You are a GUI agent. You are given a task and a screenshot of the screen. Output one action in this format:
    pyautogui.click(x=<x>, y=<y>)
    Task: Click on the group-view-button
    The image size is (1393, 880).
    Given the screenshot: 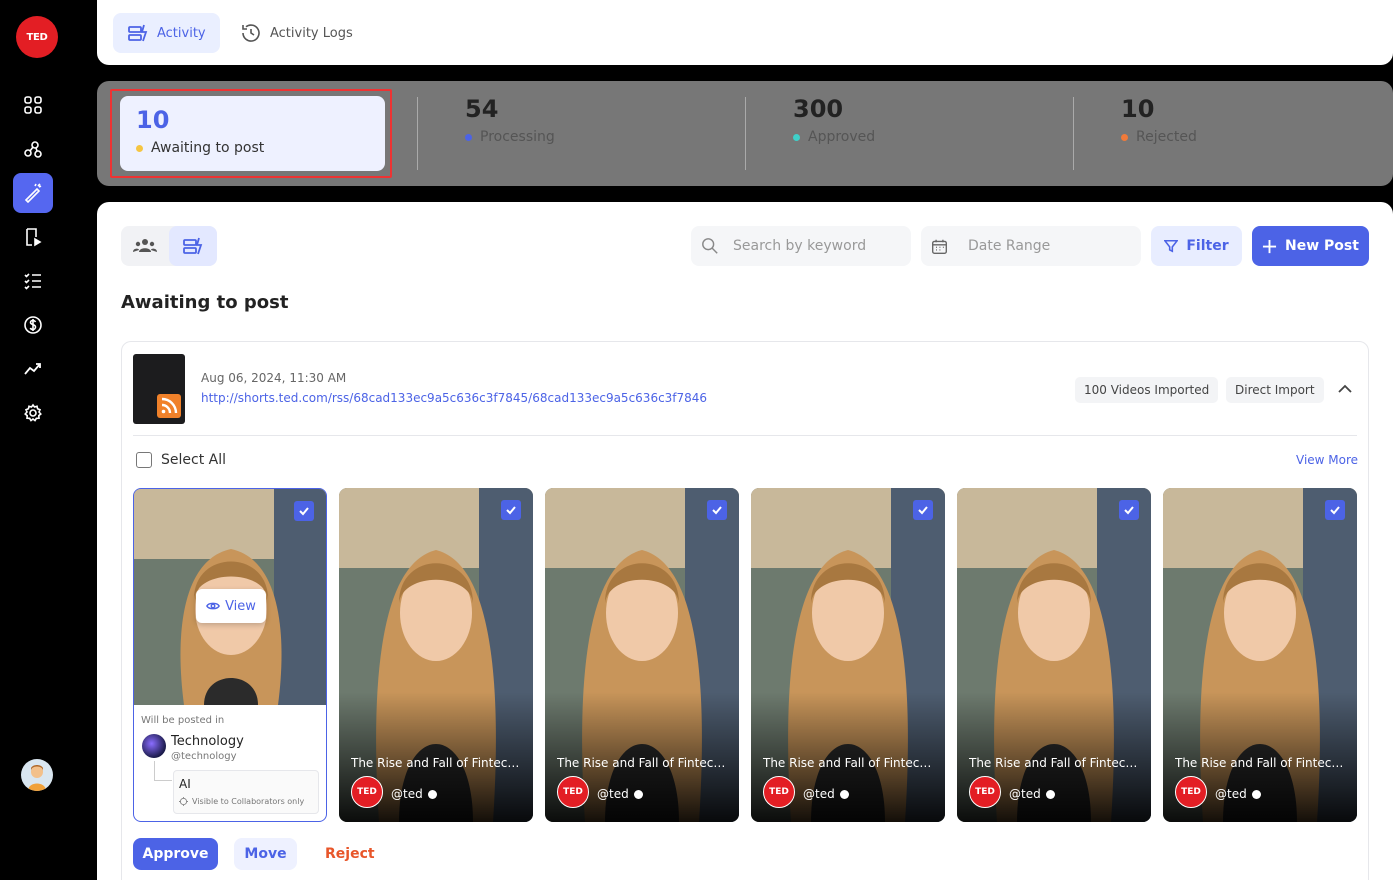 What is the action you would take?
    pyautogui.click(x=145, y=246)
    